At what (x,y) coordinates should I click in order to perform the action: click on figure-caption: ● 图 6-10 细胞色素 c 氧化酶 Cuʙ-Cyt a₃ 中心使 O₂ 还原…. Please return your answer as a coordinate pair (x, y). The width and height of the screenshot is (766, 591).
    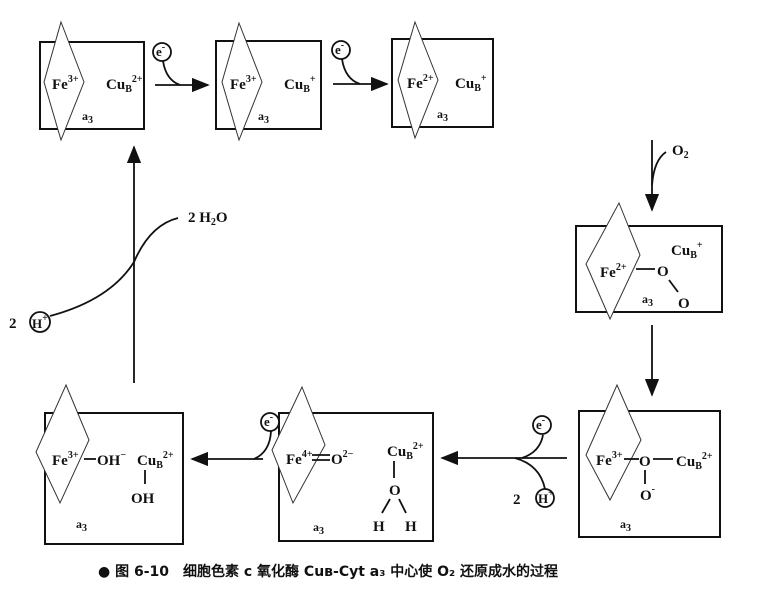
    Looking at the image, I should click on (328, 571).